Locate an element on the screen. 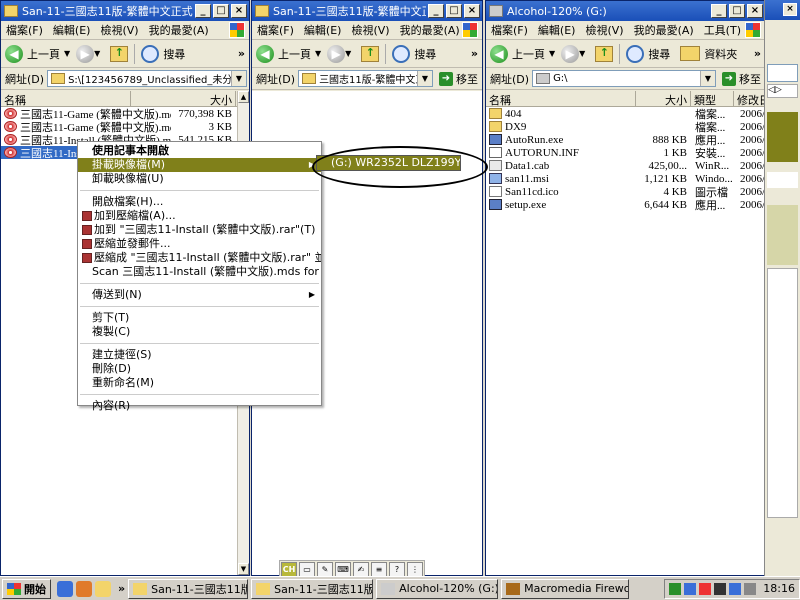 The height and width of the screenshot is (600, 800). taskbar-task: Alcohol-120% (G:) is located at coordinates (437, 588).